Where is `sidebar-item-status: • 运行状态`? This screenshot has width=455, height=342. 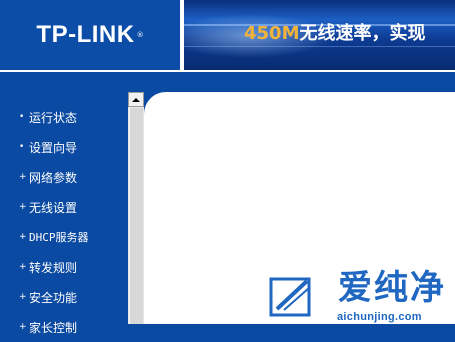 sidebar-item-status: • 运行状态 is located at coordinates (44, 117).